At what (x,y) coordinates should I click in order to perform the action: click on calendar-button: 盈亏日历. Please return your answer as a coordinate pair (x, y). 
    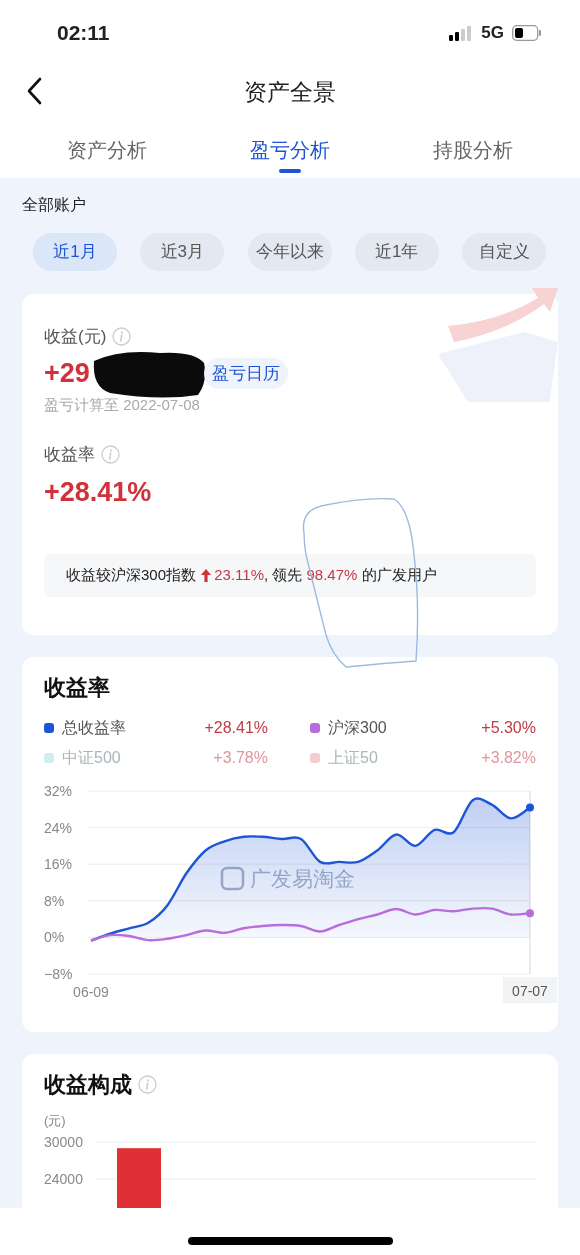
    Looking at the image, I should click on (245, 373).